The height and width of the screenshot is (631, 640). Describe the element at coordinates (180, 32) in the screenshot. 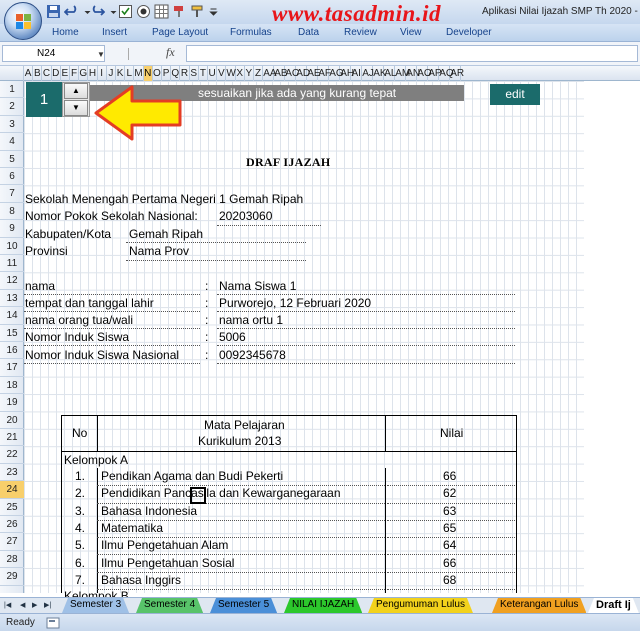

I see `tab-page-layout: Page Layout` at that location.